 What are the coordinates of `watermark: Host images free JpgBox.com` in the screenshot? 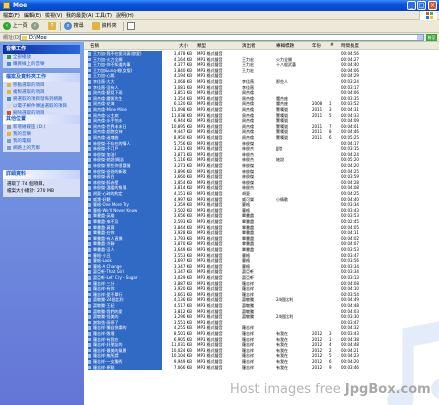 It's located at (334, 393).